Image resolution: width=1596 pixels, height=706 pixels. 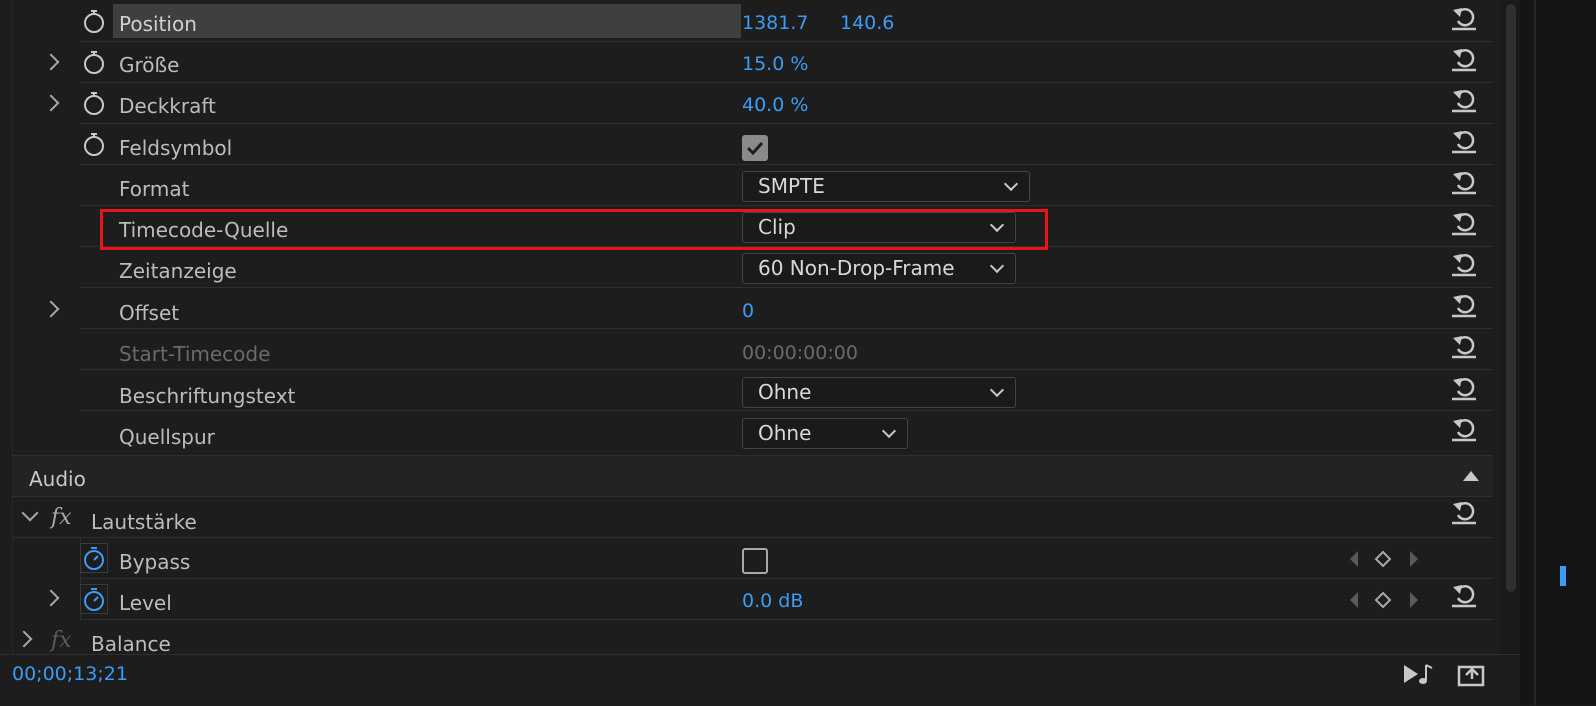 I want to click on effect-name: Balance, so click(x=131, y=644).